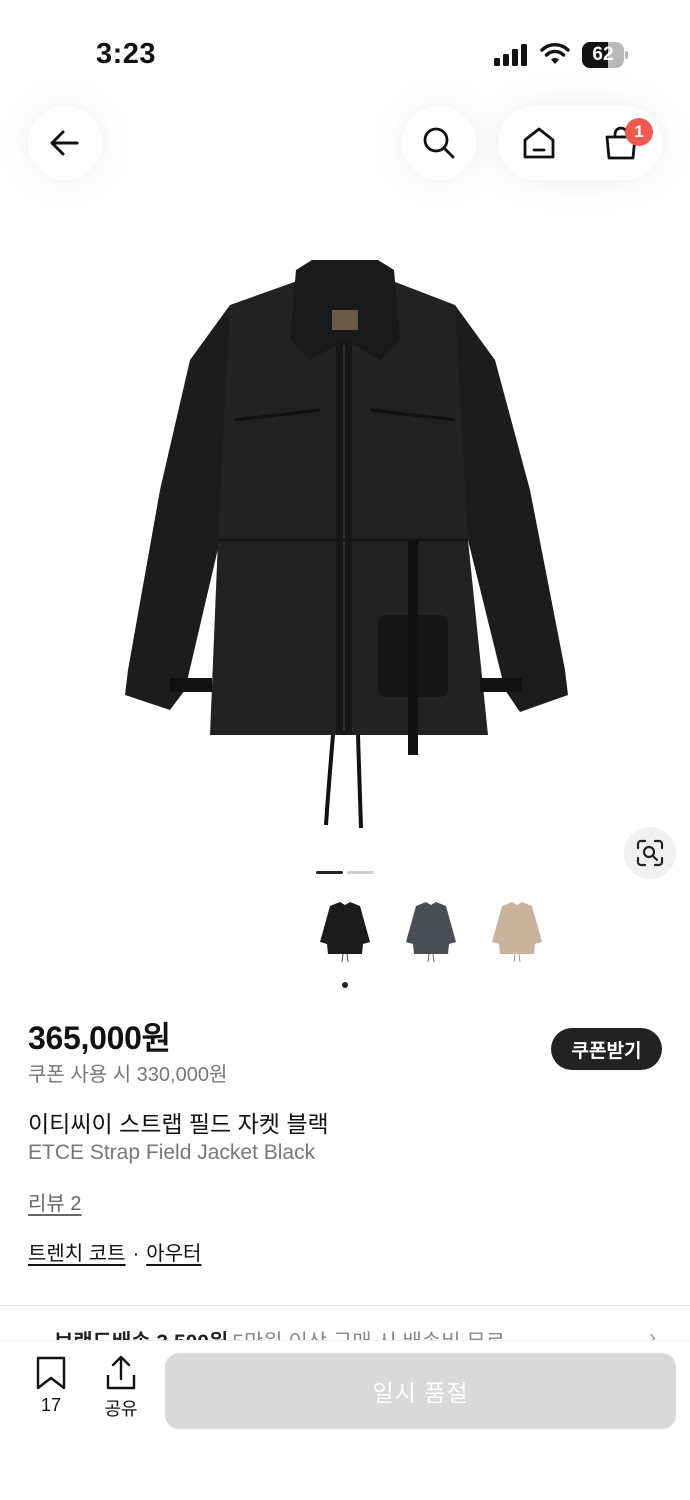 The height and width of the screenshot is (1500, 690). I want to click on search-button, so click(439, 143).